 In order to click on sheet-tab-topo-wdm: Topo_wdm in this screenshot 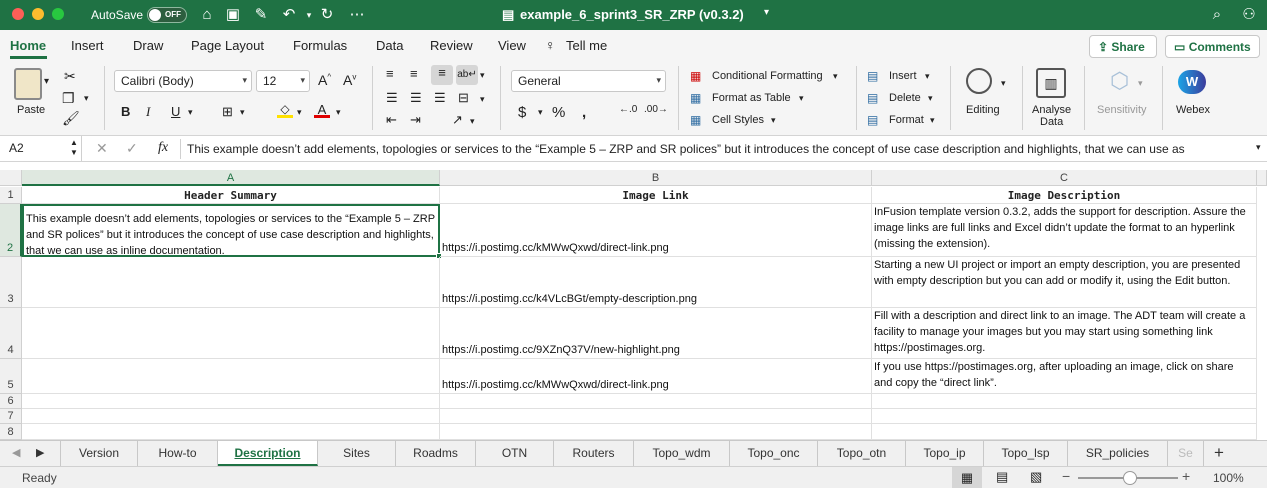, I will do `click(682, 453)`.